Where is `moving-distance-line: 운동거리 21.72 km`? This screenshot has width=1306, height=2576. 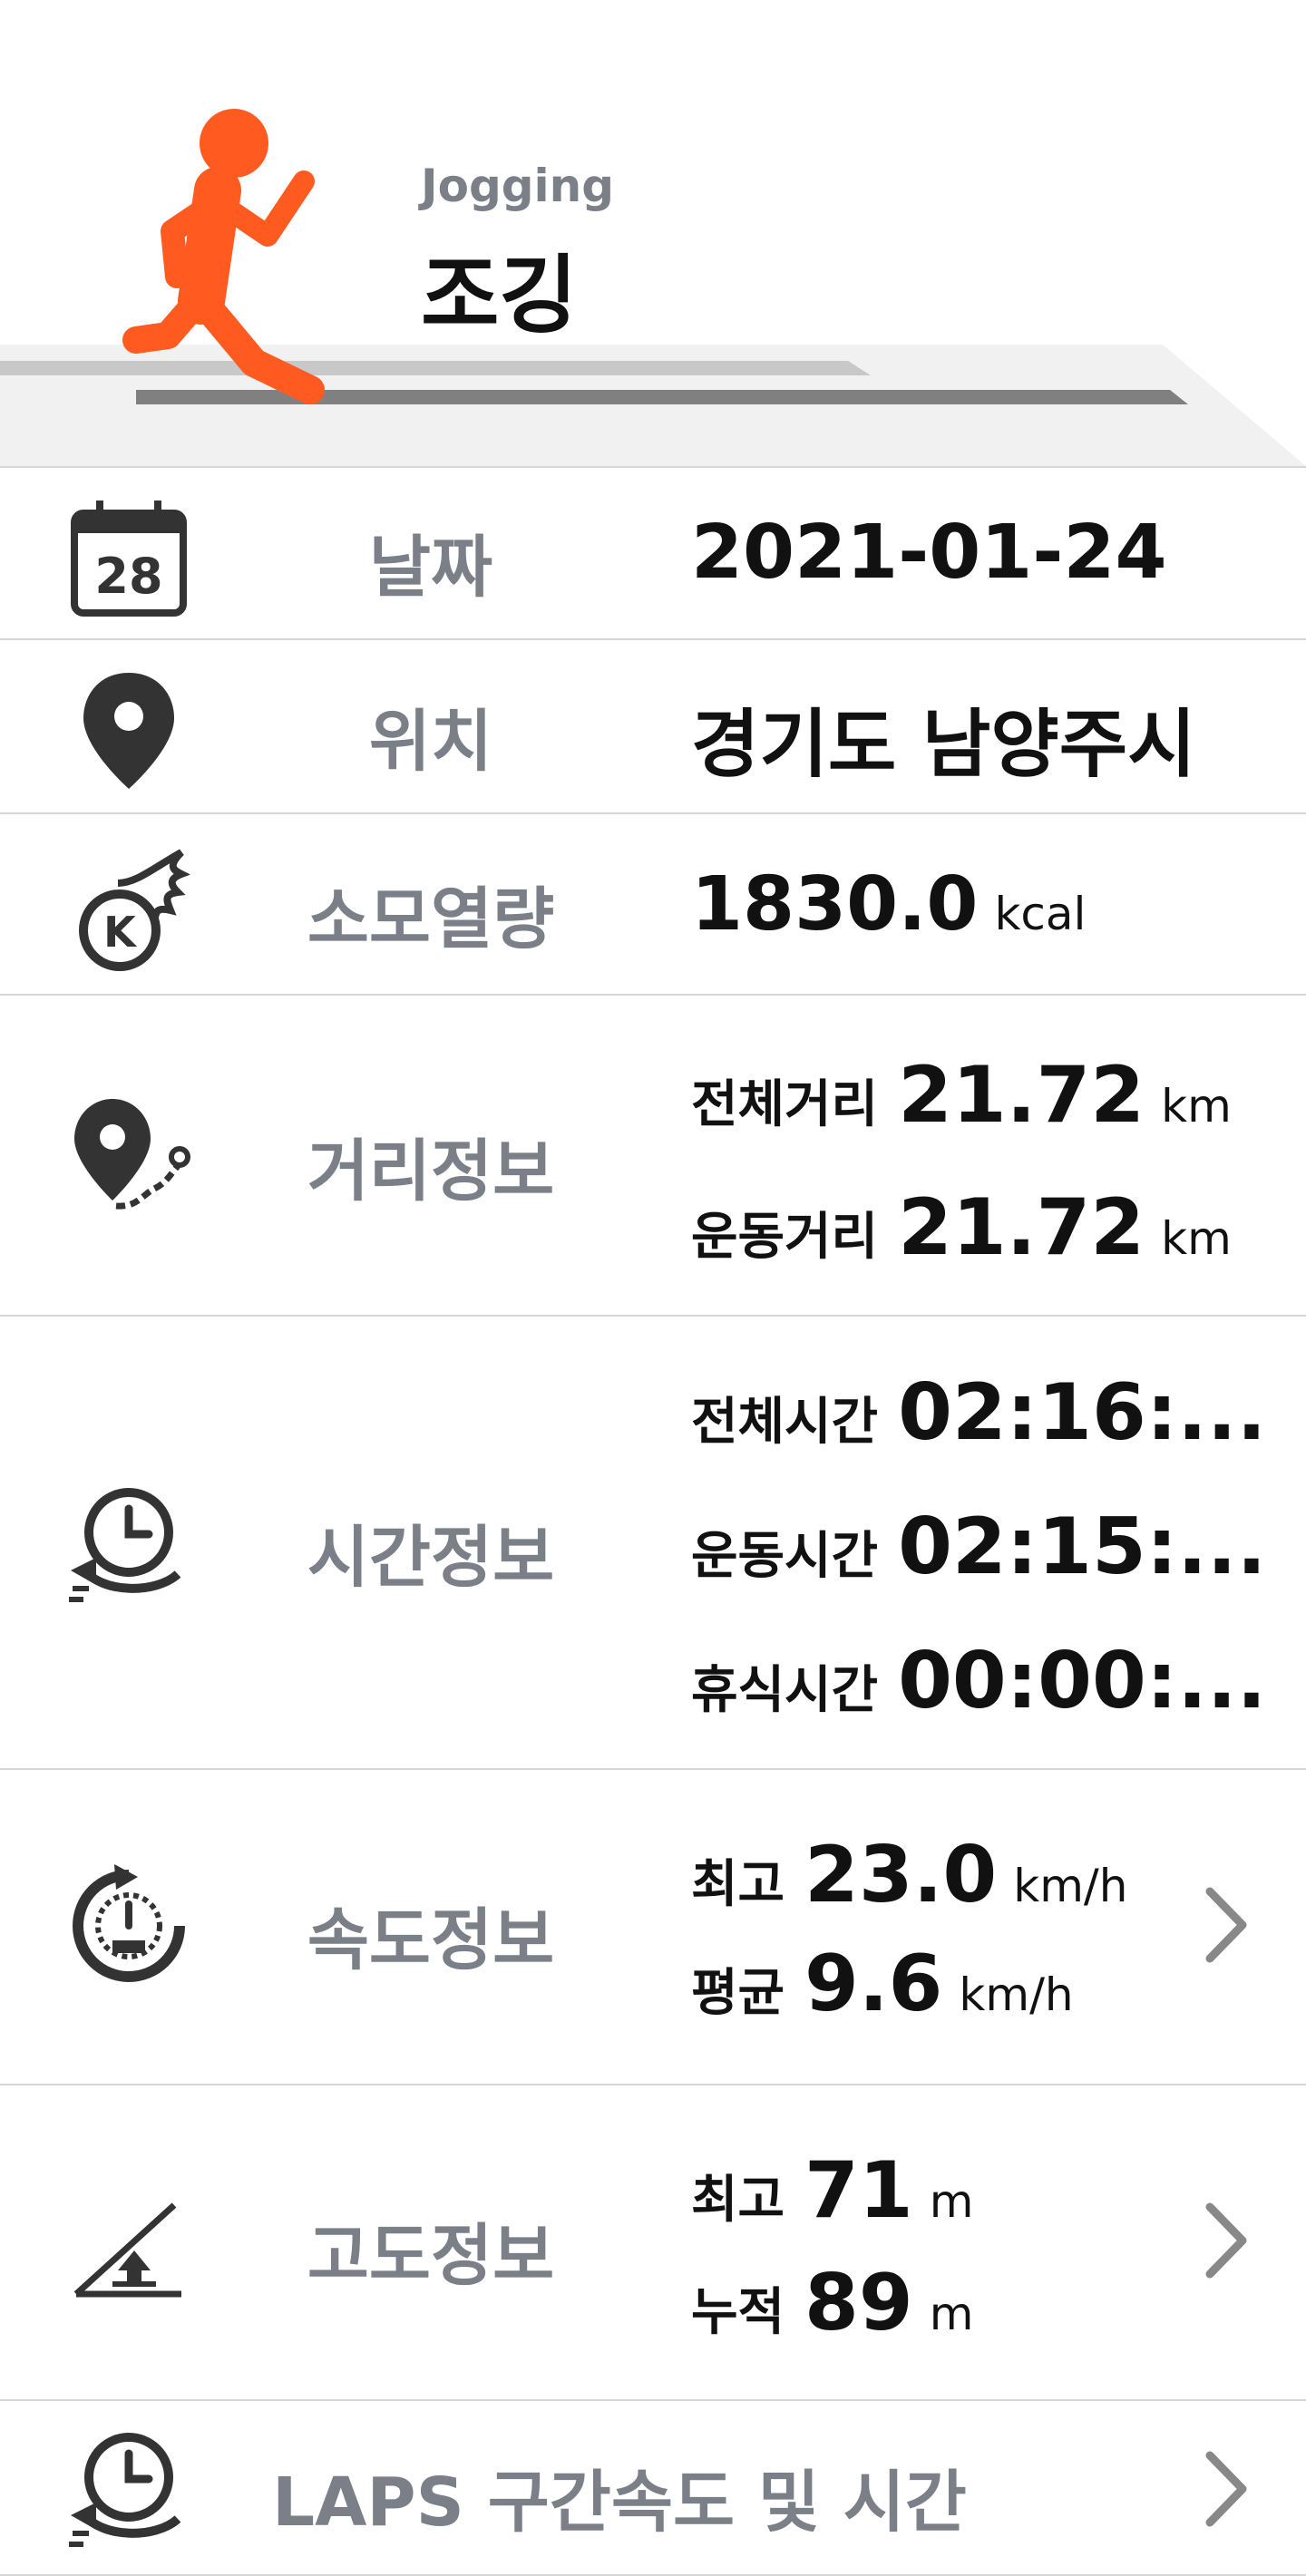
moving-distance-line: 운동거리 21.72 km is located at coordinates (961, 1227).